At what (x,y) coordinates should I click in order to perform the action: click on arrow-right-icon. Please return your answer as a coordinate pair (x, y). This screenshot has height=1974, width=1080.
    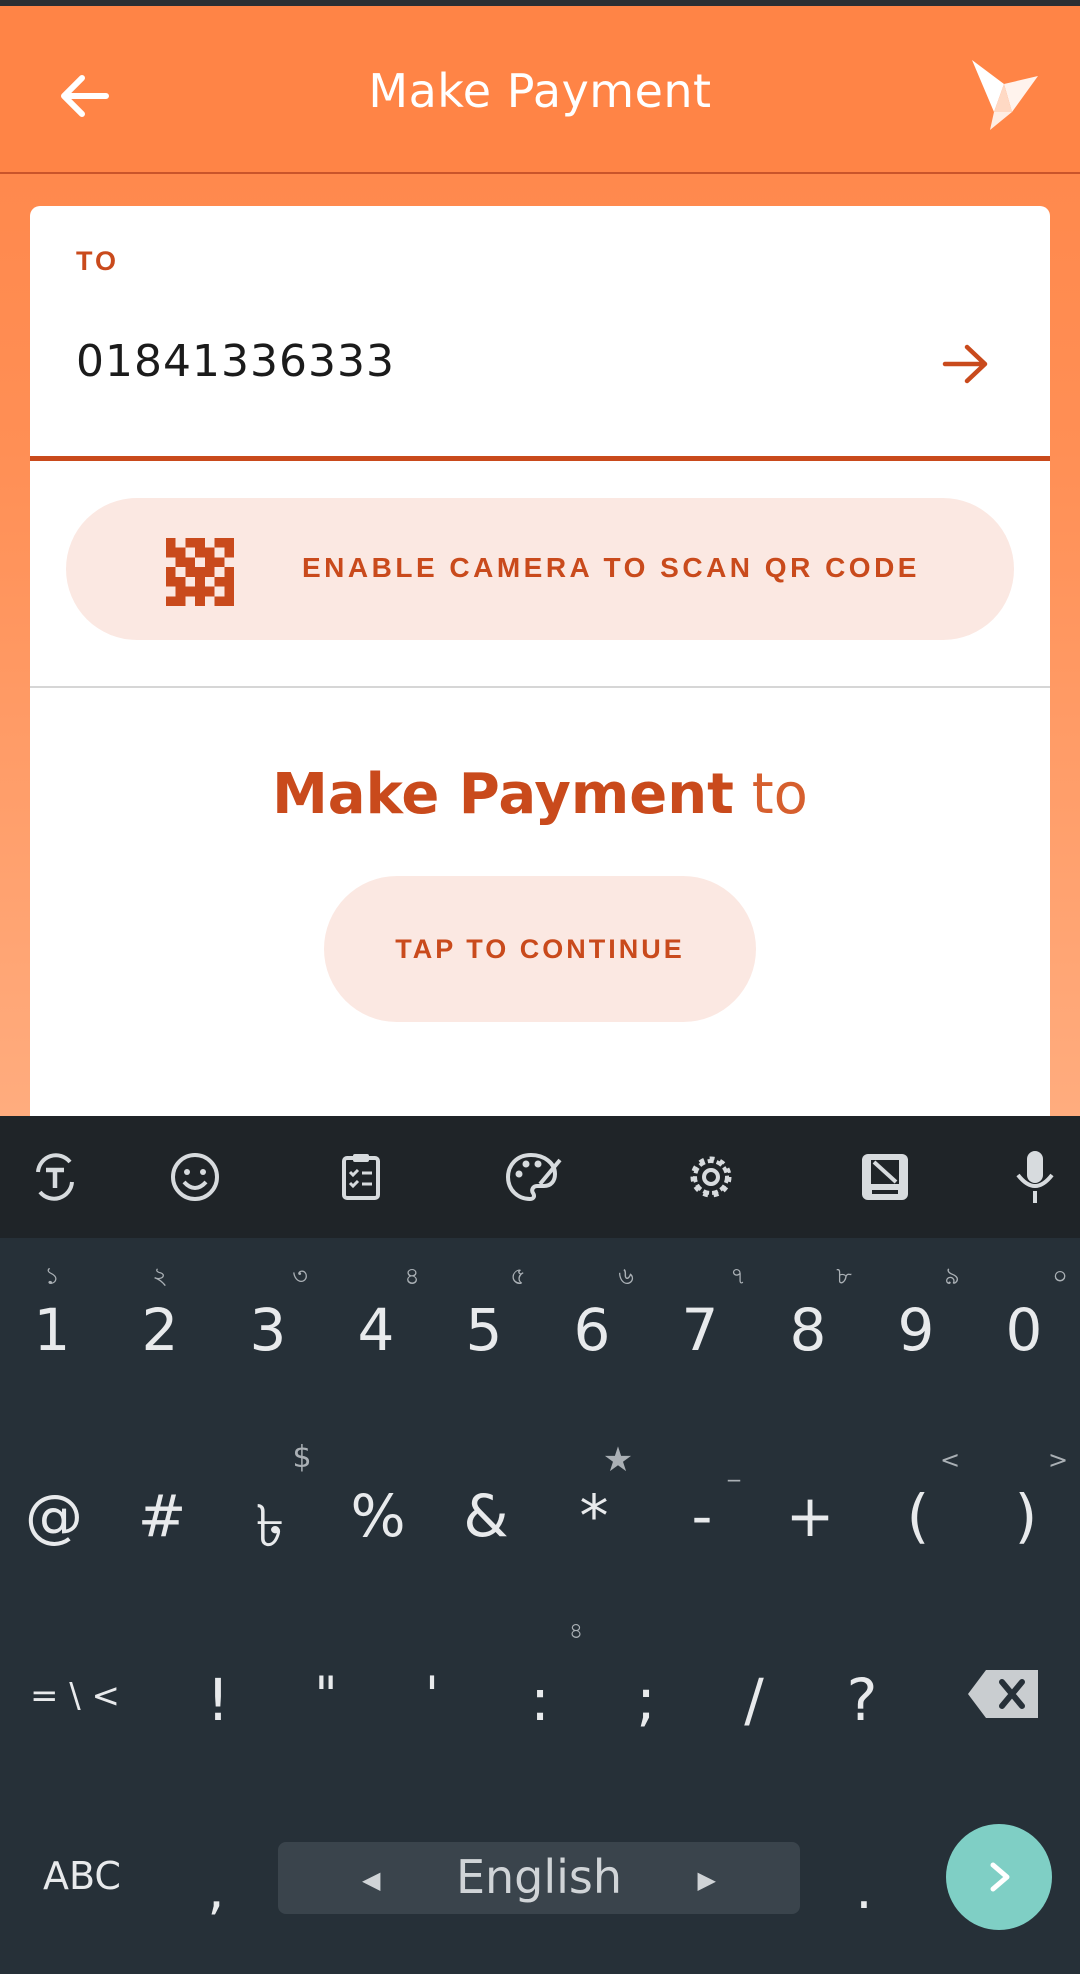
    Looking at the image, I should click on (965, 364).